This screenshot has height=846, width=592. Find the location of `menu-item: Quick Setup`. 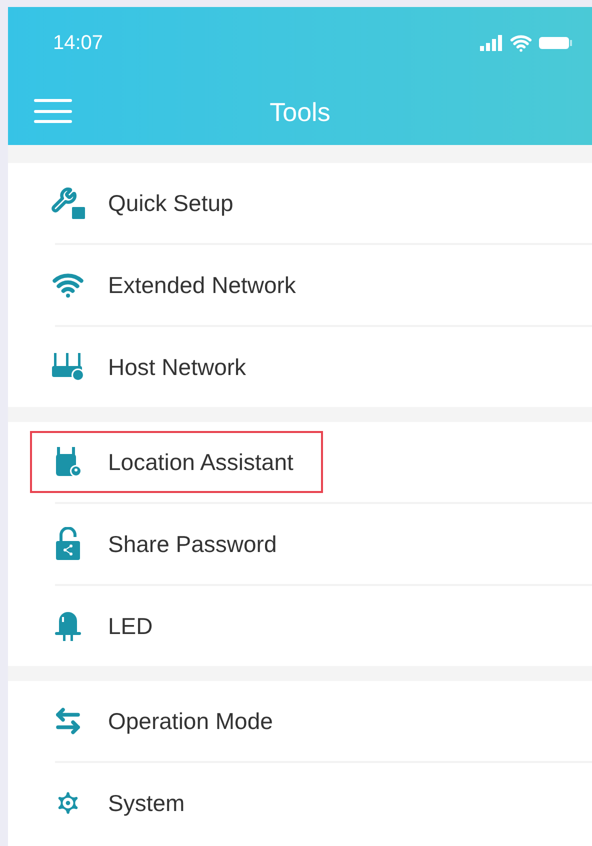

menu-item: Quick Setup is located at coordinates (147, 203).